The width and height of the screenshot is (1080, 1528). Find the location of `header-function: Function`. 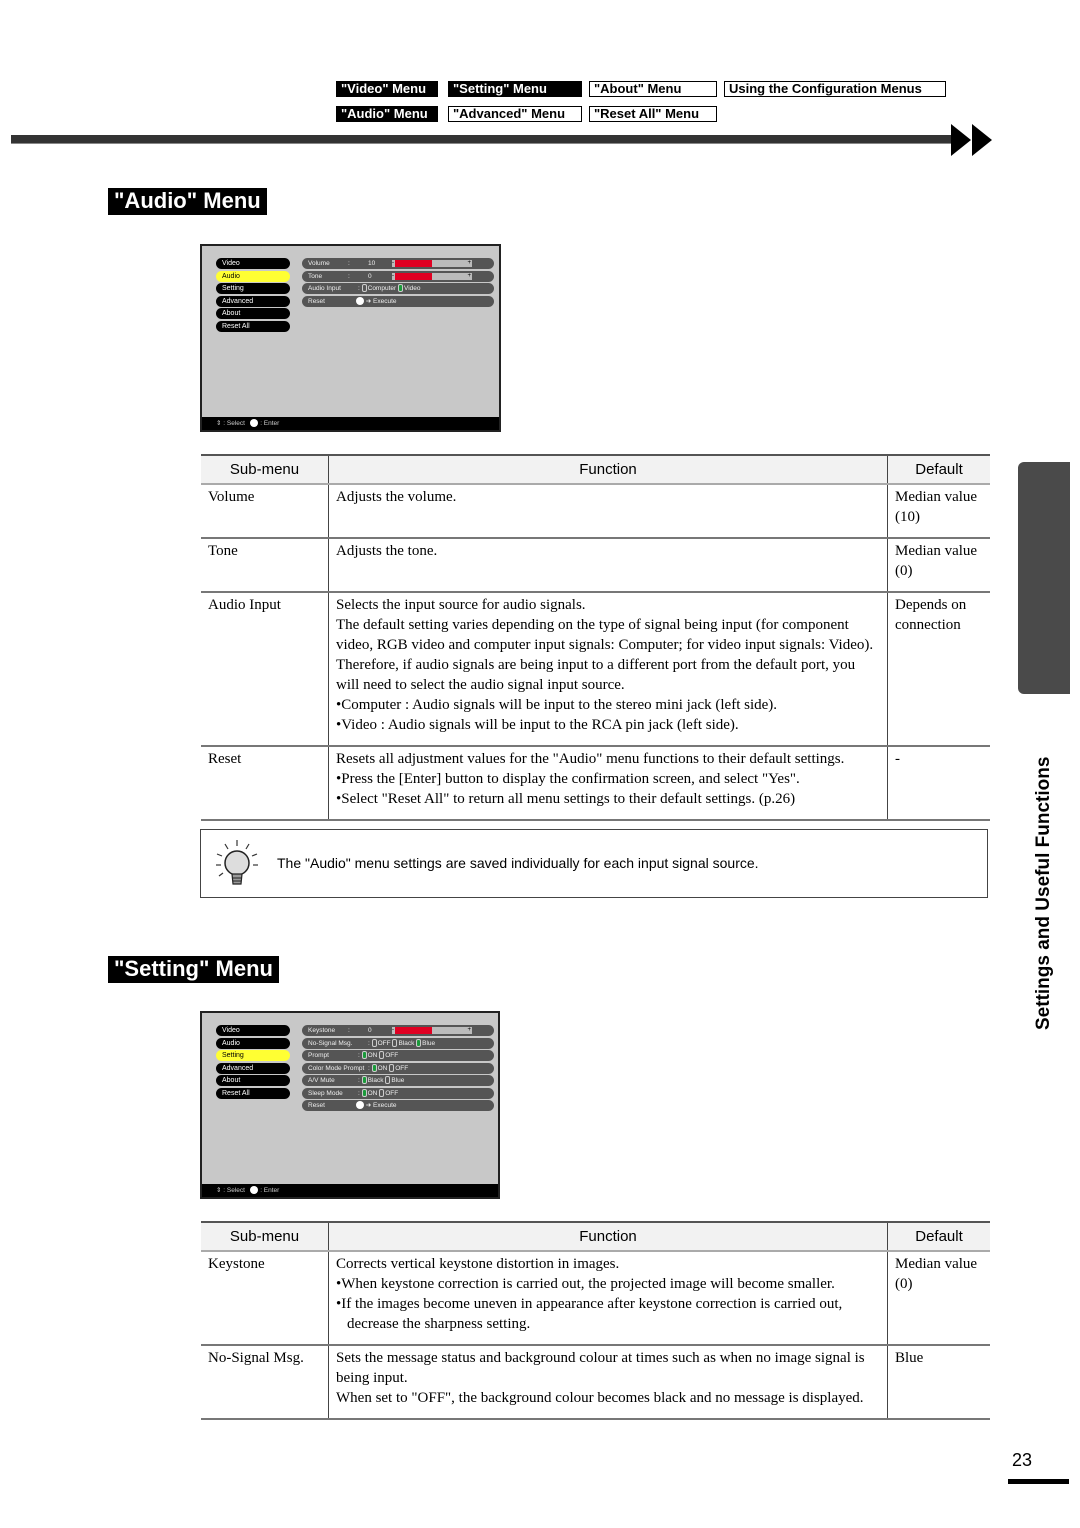

header-function: Function is located at coordinates (608, 469).